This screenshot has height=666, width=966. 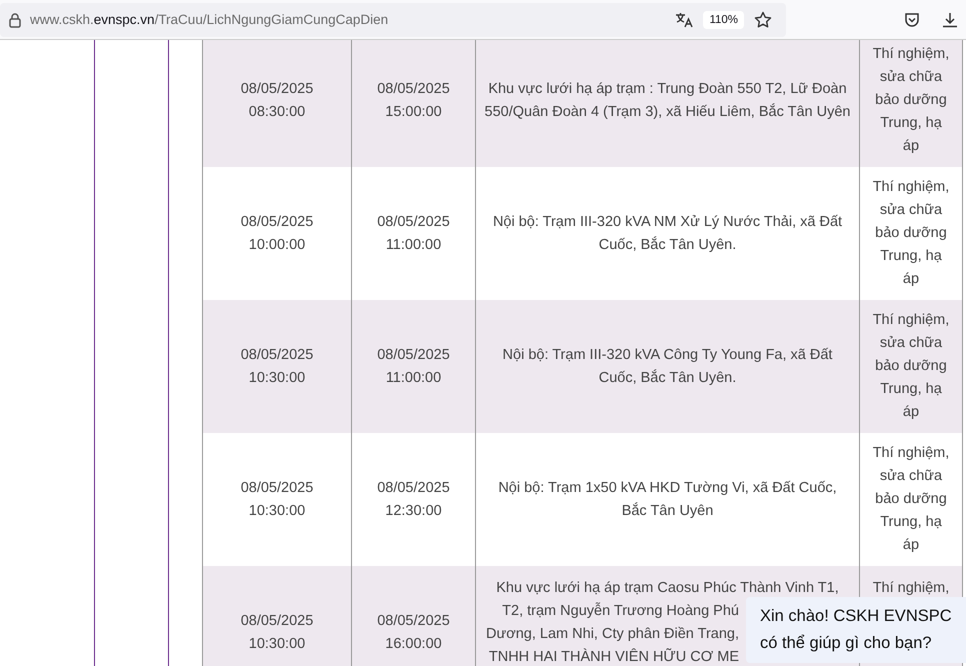 What do you see at coordinates (613, 656) in the screenshot?
I see `area-text-line: TNHH HAI THÀNH VIÊN HỮU CƠ ME` at bounding box center [613, 656].